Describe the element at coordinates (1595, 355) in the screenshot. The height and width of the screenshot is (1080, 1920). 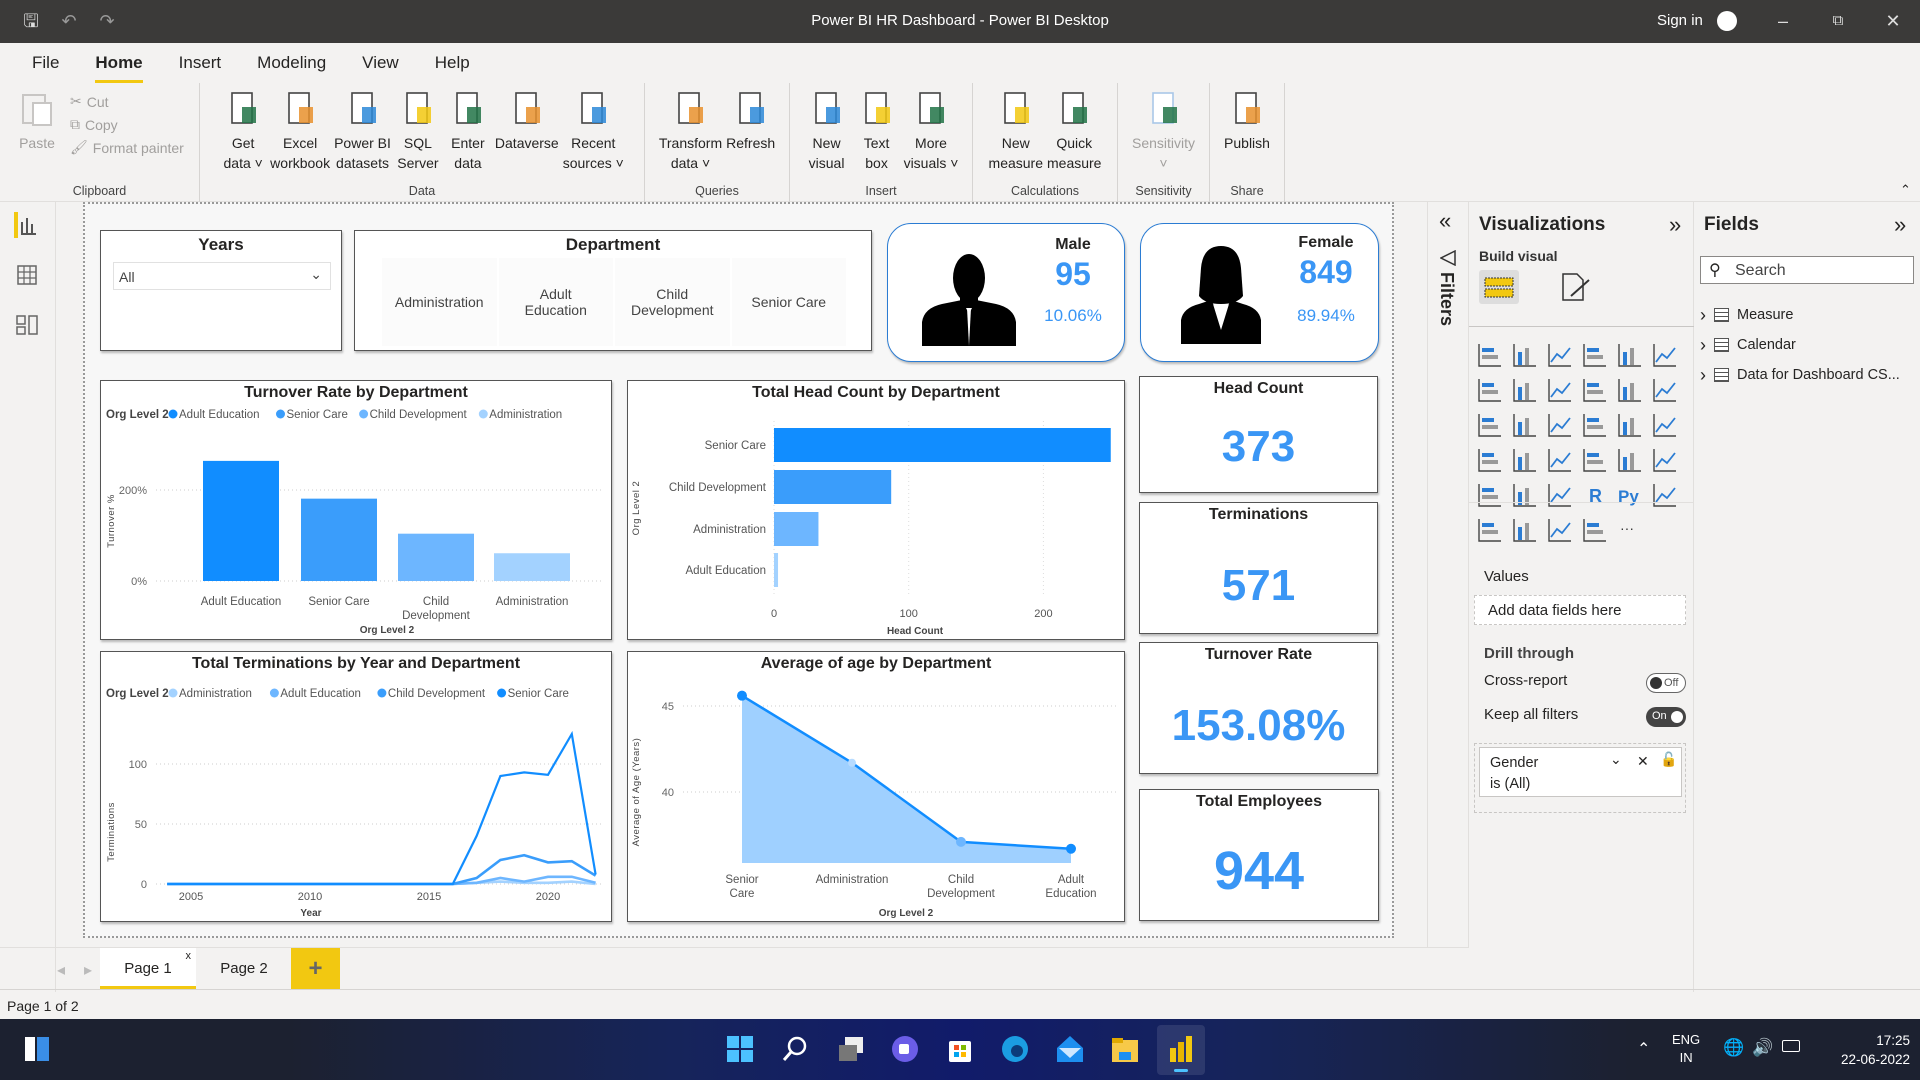
I see `clustered-column-icon` at that location.